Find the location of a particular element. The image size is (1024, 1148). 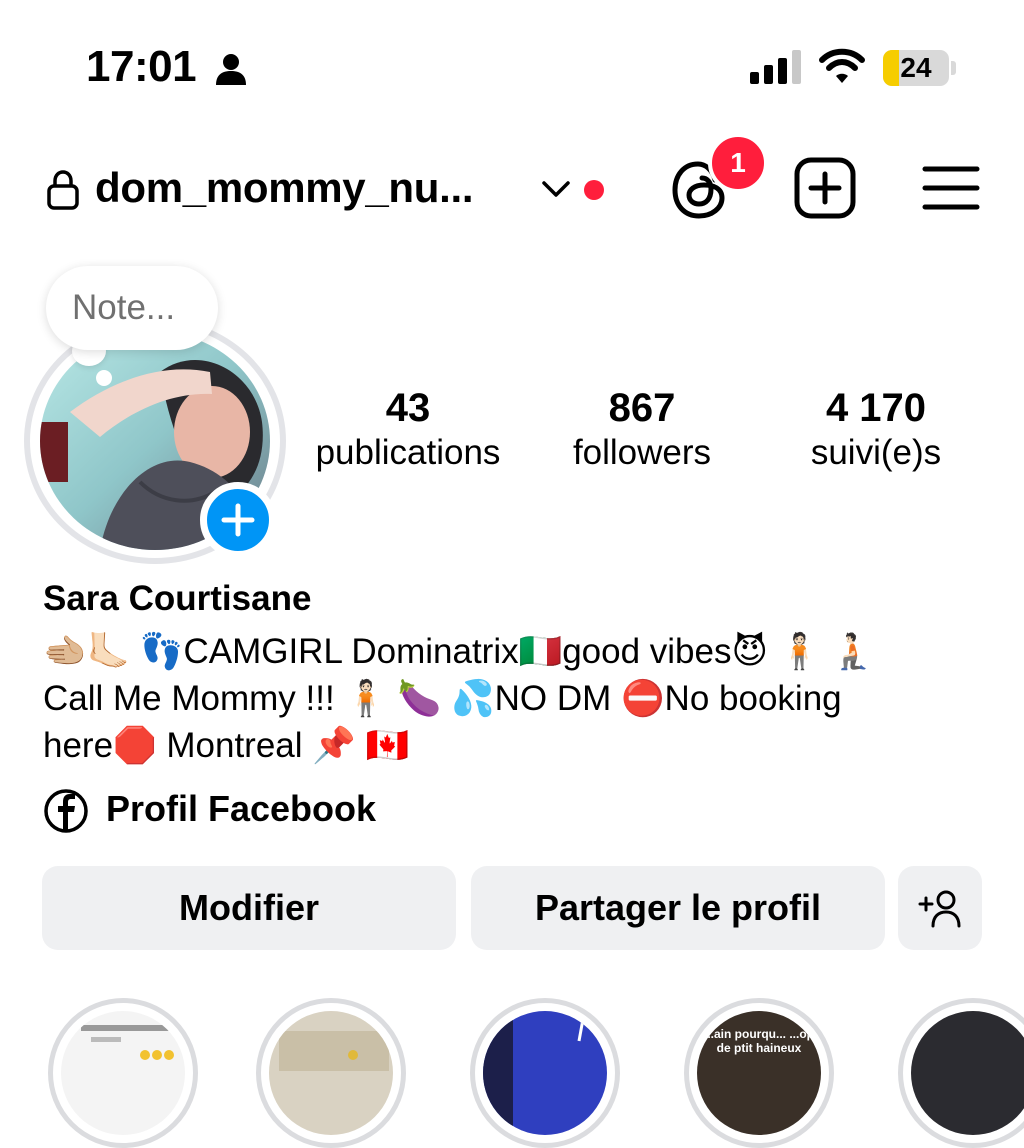

note-bubble-tail-small is located at coordinates (104, 378).